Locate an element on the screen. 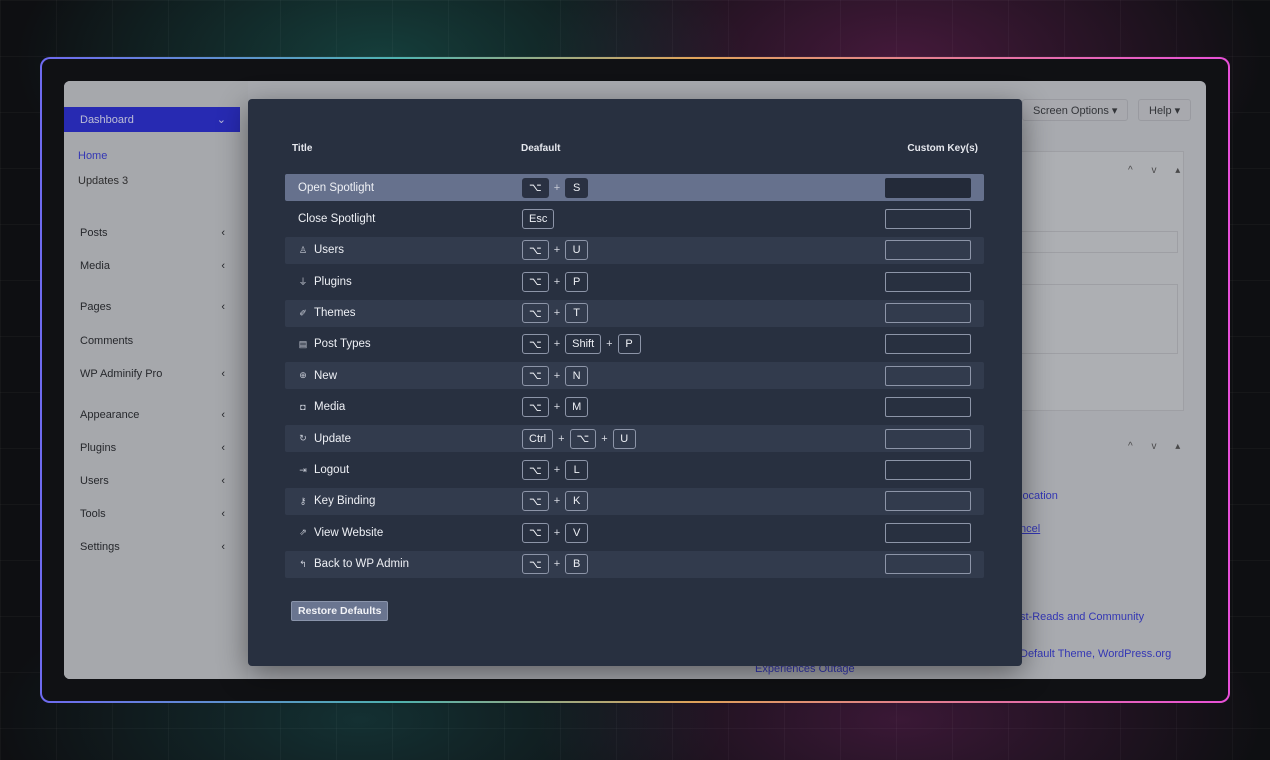 This screenshot has width=1270, height=760. default-keys: ⌥ + N is located at coordinates (555, 375).